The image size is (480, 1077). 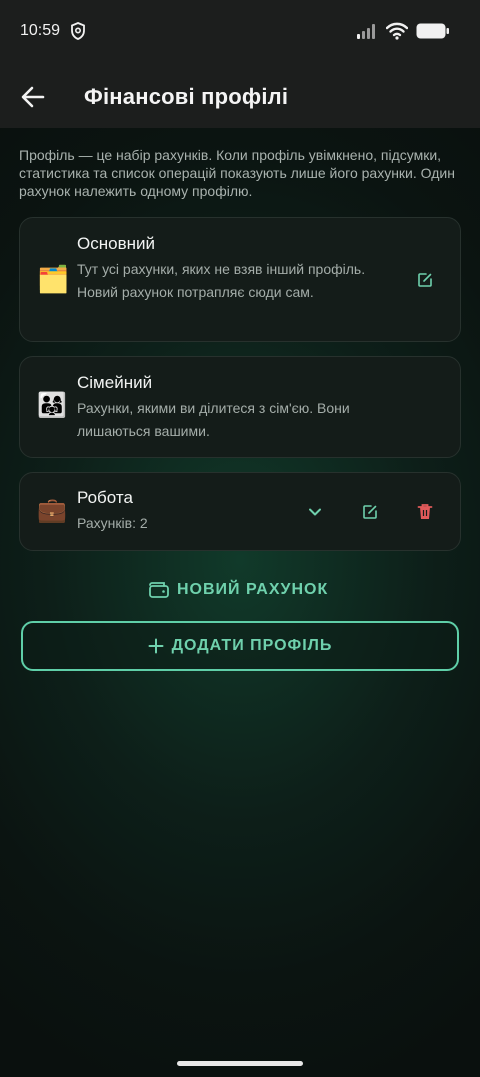 I want to click on wallet-icon, so click(x=159, y=590).